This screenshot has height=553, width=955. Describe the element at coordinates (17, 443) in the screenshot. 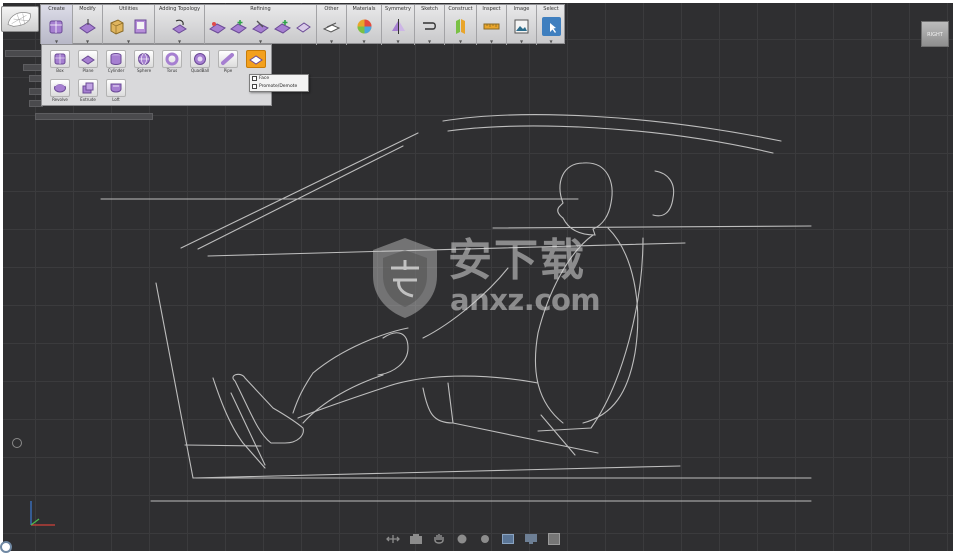

I see `pivot-marker` at that location.